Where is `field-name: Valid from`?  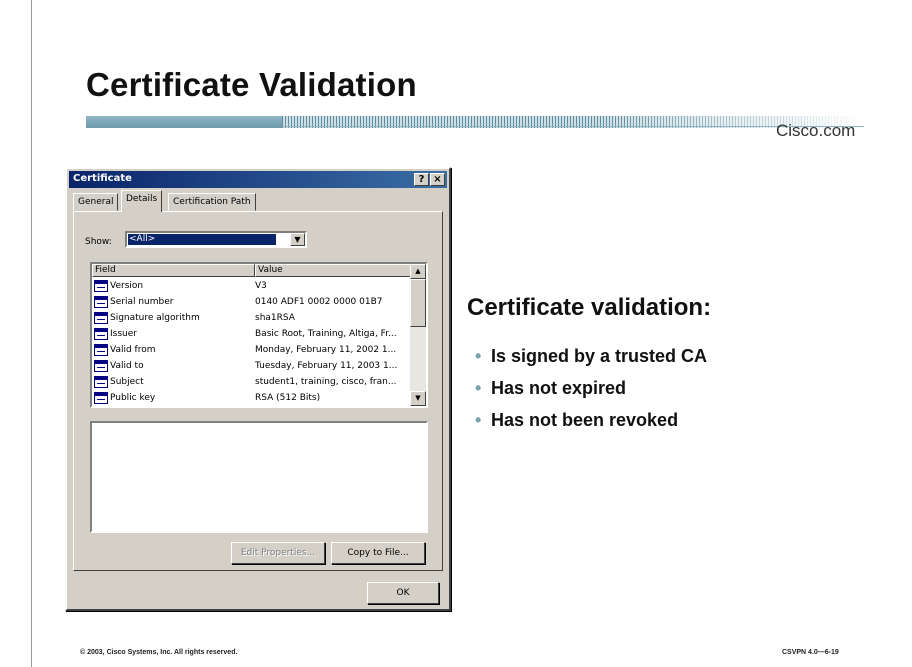
field-name: Valid from is located at coordinates (133, 349).